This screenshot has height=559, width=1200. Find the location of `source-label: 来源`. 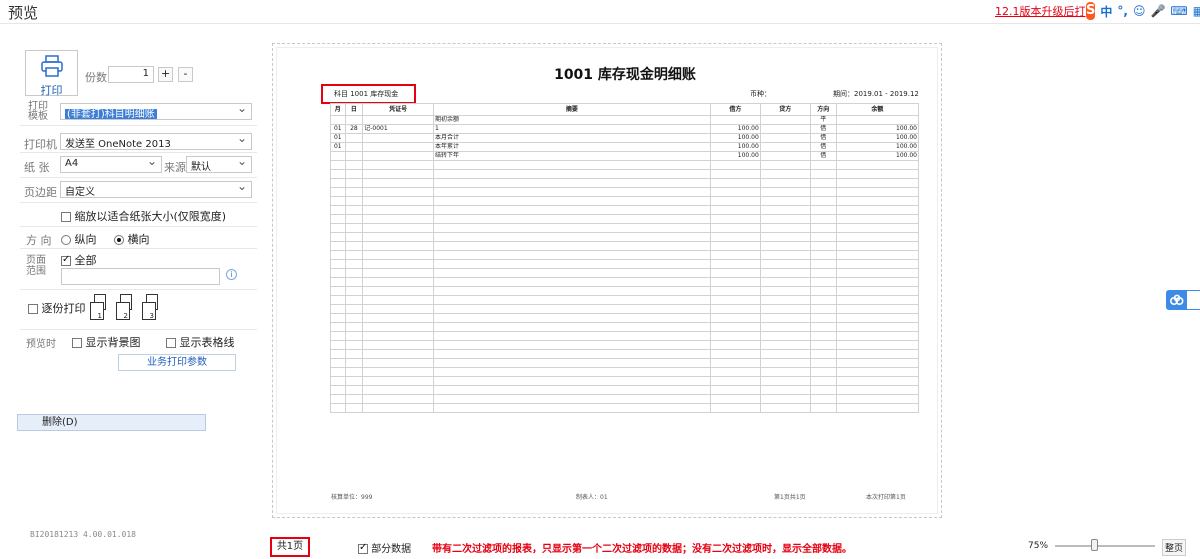

source-label: 来源 is located at coordinates (175, 167).